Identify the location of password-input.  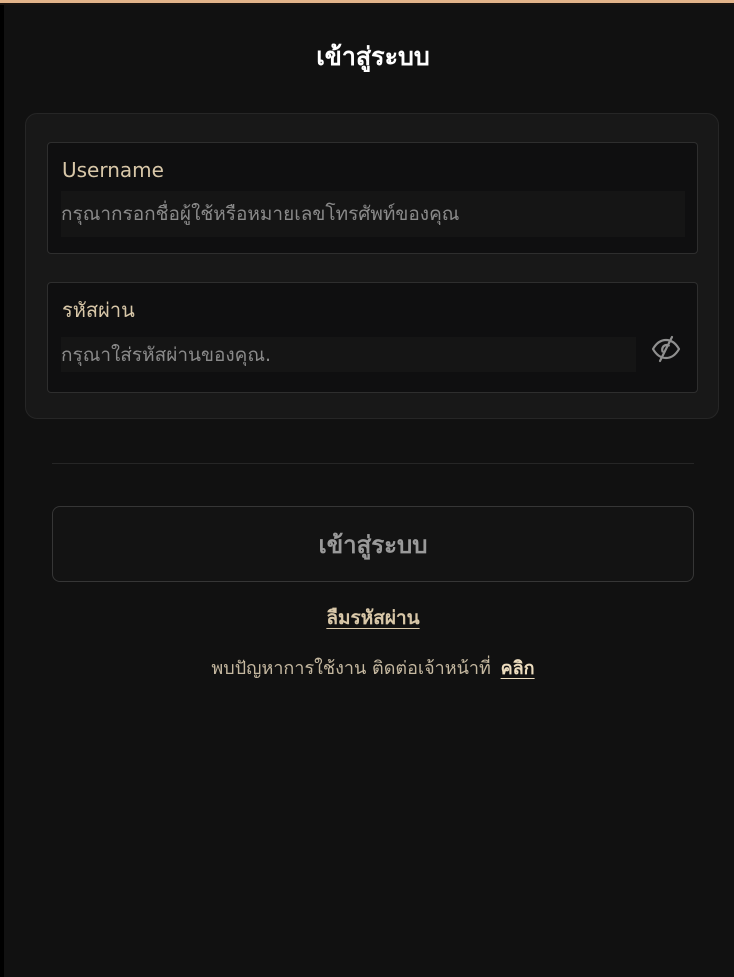
(348, 354).